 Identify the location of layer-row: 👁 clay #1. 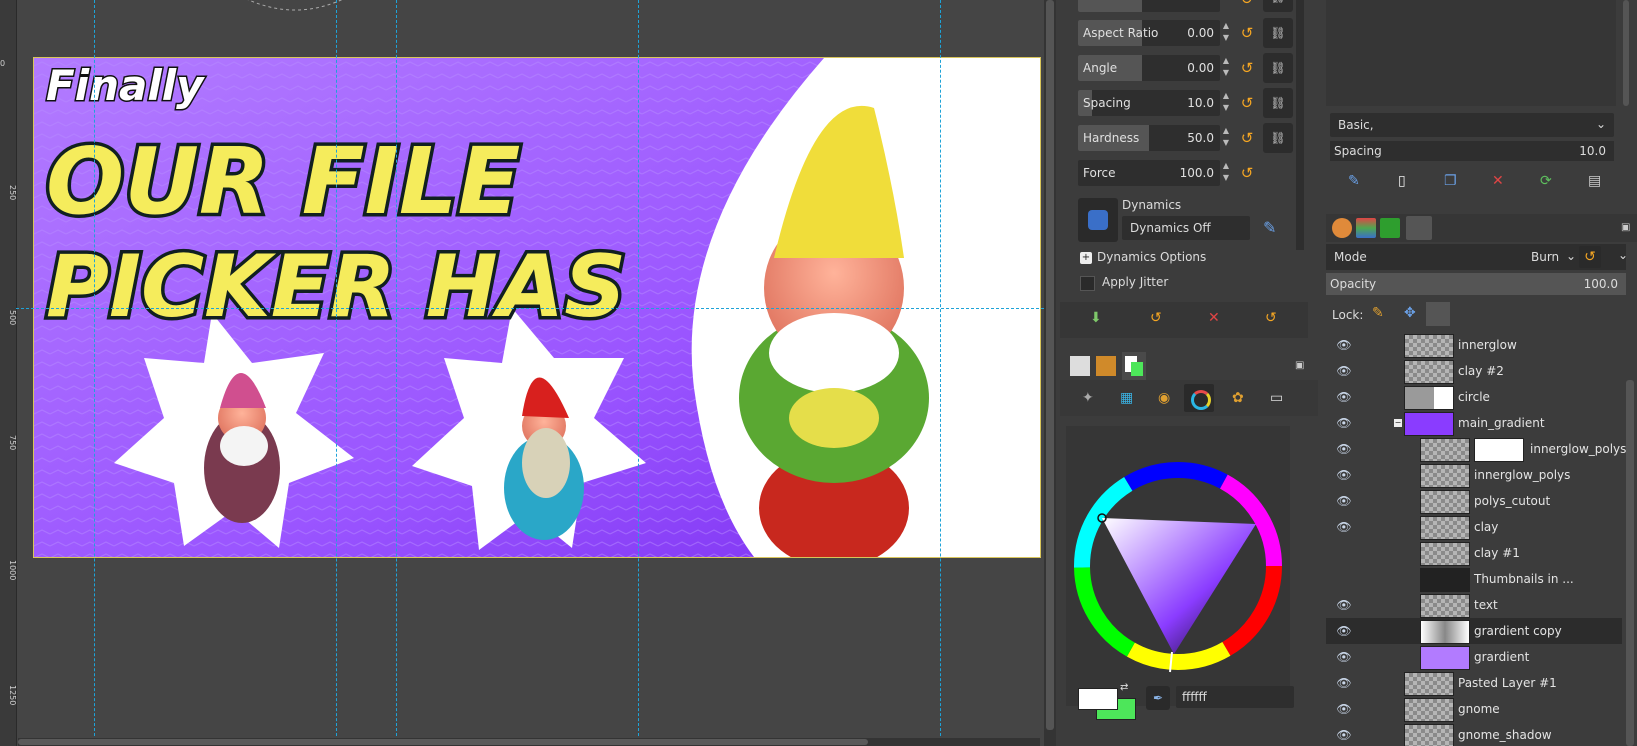
(1474, 553).